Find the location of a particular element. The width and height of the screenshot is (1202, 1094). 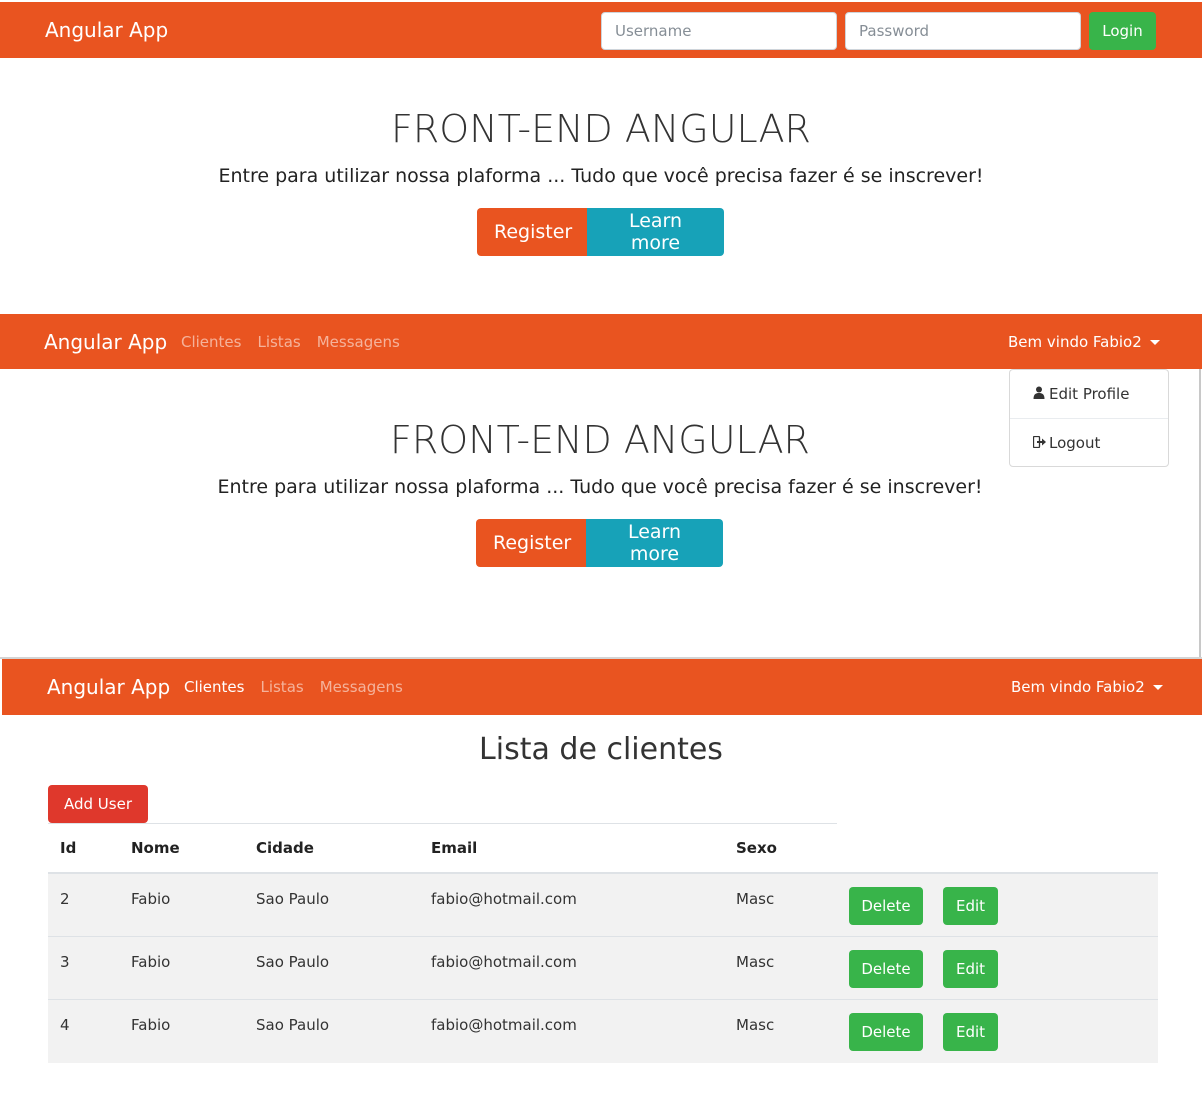

page-title: Lista de clientes is located at coordinates (601, 749).